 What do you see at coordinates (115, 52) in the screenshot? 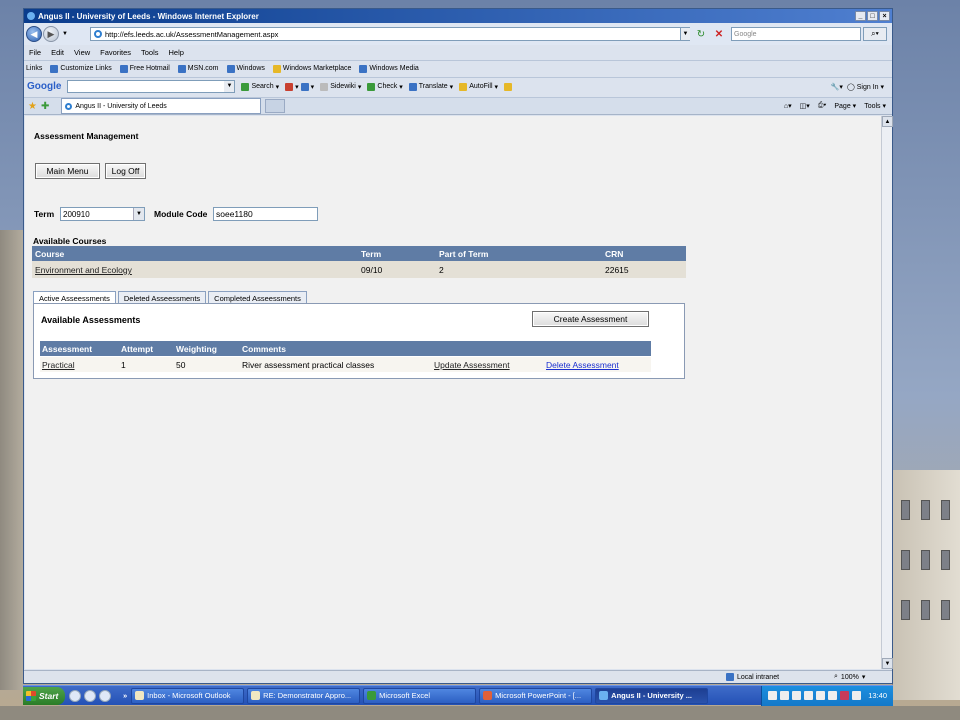
I see `menu-favorites: Favorites` at bounding box center [115, 52].